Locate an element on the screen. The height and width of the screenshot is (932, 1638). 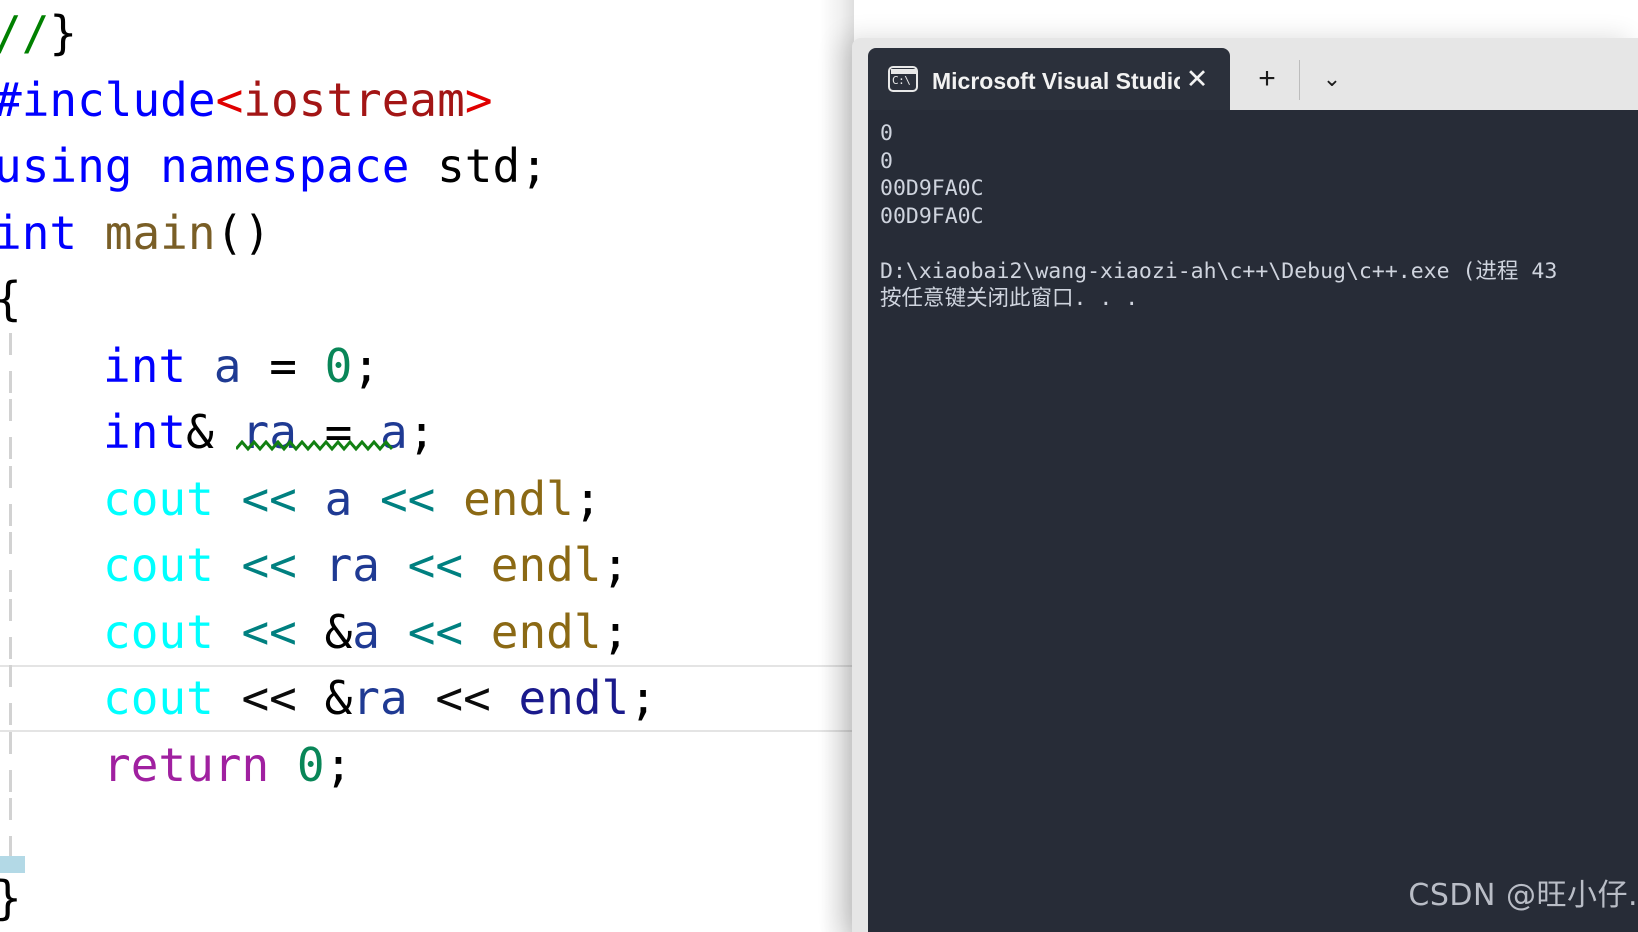
code-line-text: int main() is located at coordinates (135, 233).